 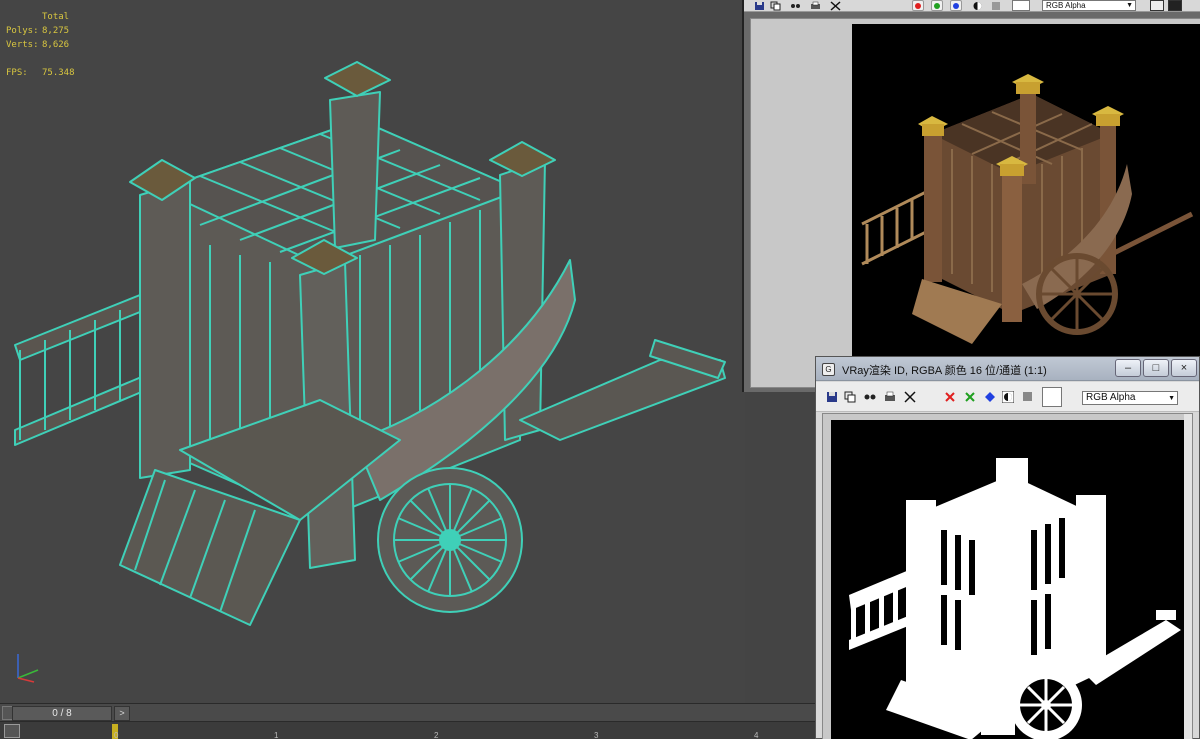 I want to click on vertical-scrollbar, so click(x=1188, y=576).